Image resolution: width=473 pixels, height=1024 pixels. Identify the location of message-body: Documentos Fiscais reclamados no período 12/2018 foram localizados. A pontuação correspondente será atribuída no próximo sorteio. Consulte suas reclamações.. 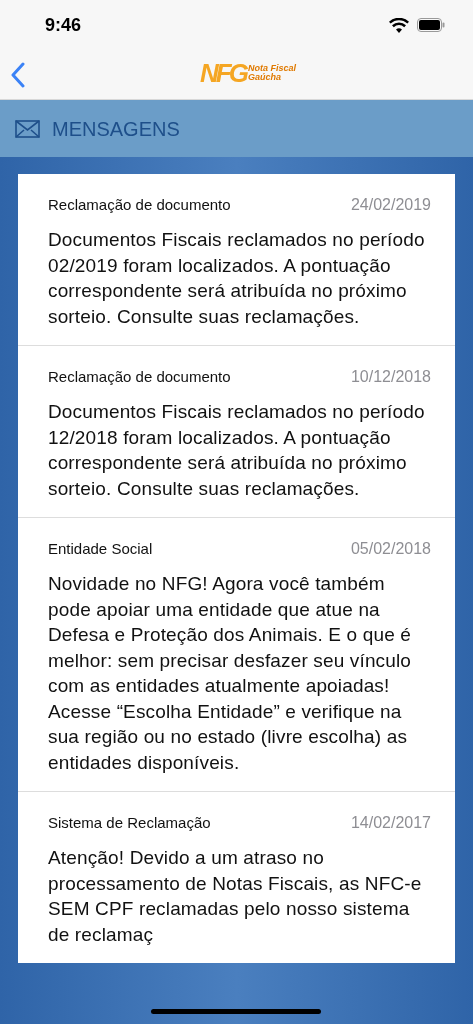
(237, 450).